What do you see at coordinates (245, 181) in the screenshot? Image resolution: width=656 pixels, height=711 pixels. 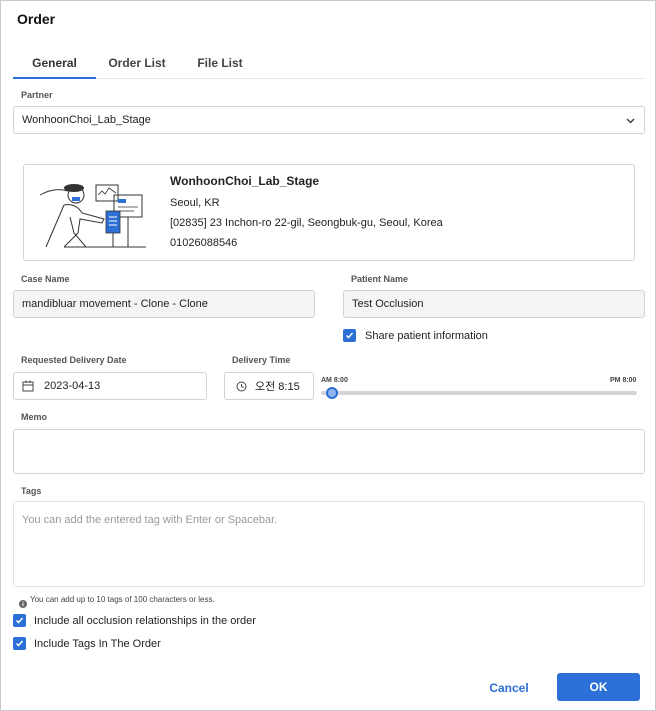 I see `partner-card-name: WonhoonChoi_Lab_Stage` at bounding box center [245, 181].